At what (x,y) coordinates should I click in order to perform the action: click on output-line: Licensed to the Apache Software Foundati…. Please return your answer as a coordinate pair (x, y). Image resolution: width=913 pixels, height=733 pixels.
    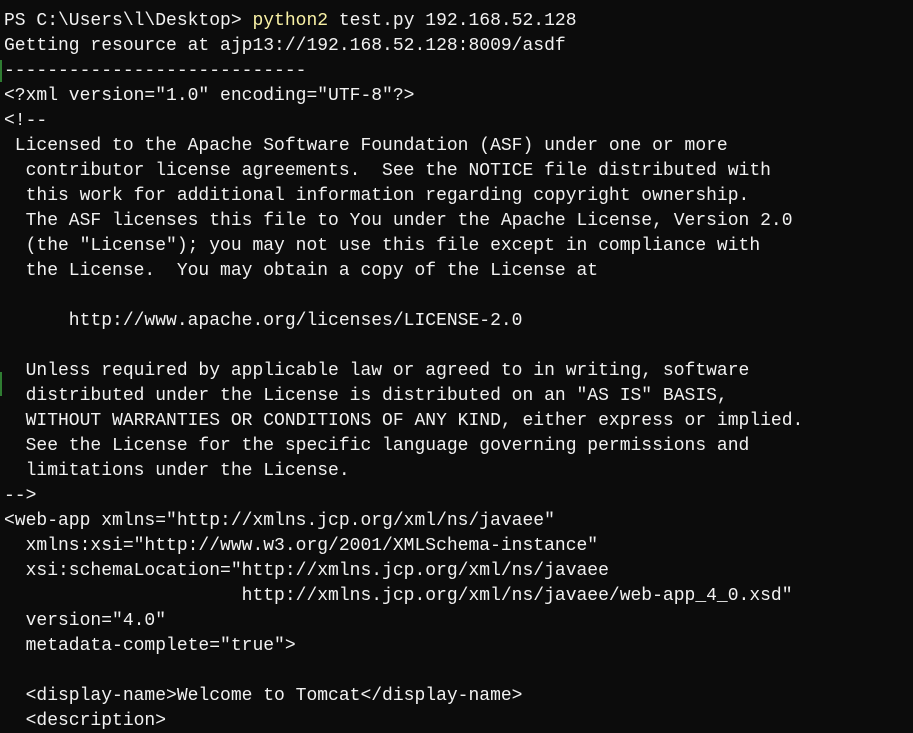
    Looking at the image, I should click on (366, 146).